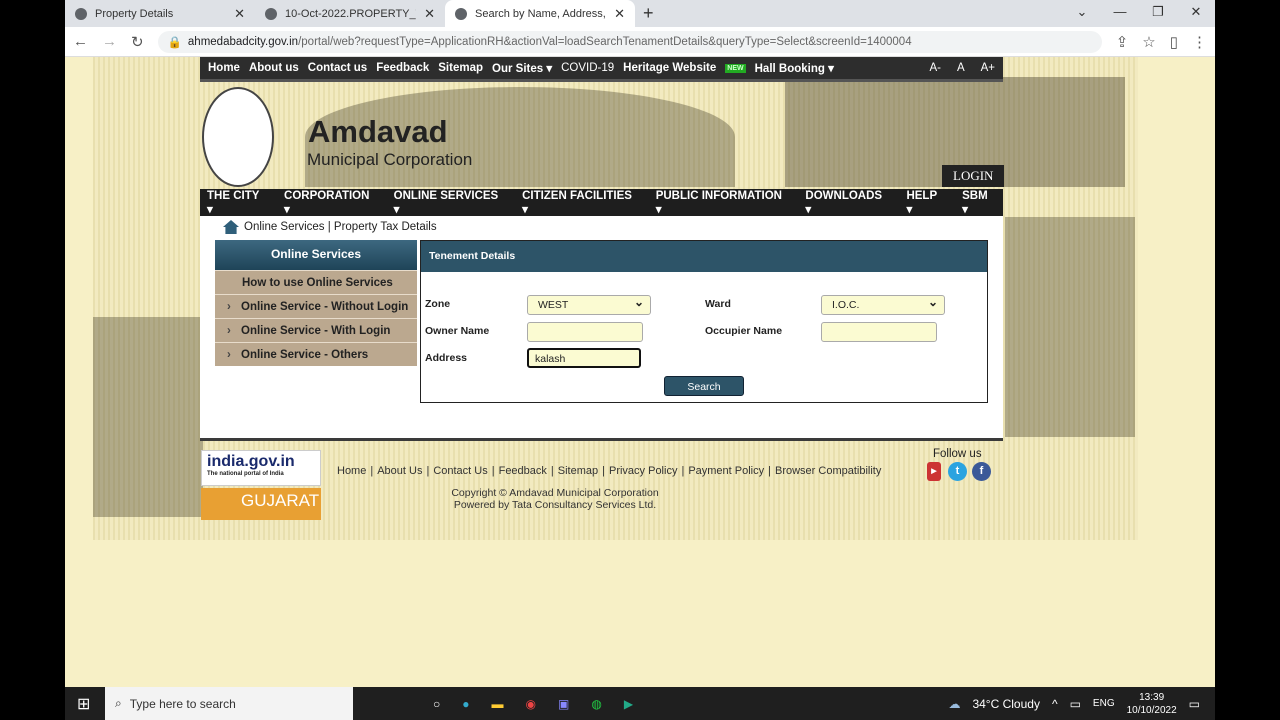 Image resolution: width=1280 pixels, height=720 pixels. I want to click on sidebar-item-how-to: How to use Online Services, so click(316, 282).